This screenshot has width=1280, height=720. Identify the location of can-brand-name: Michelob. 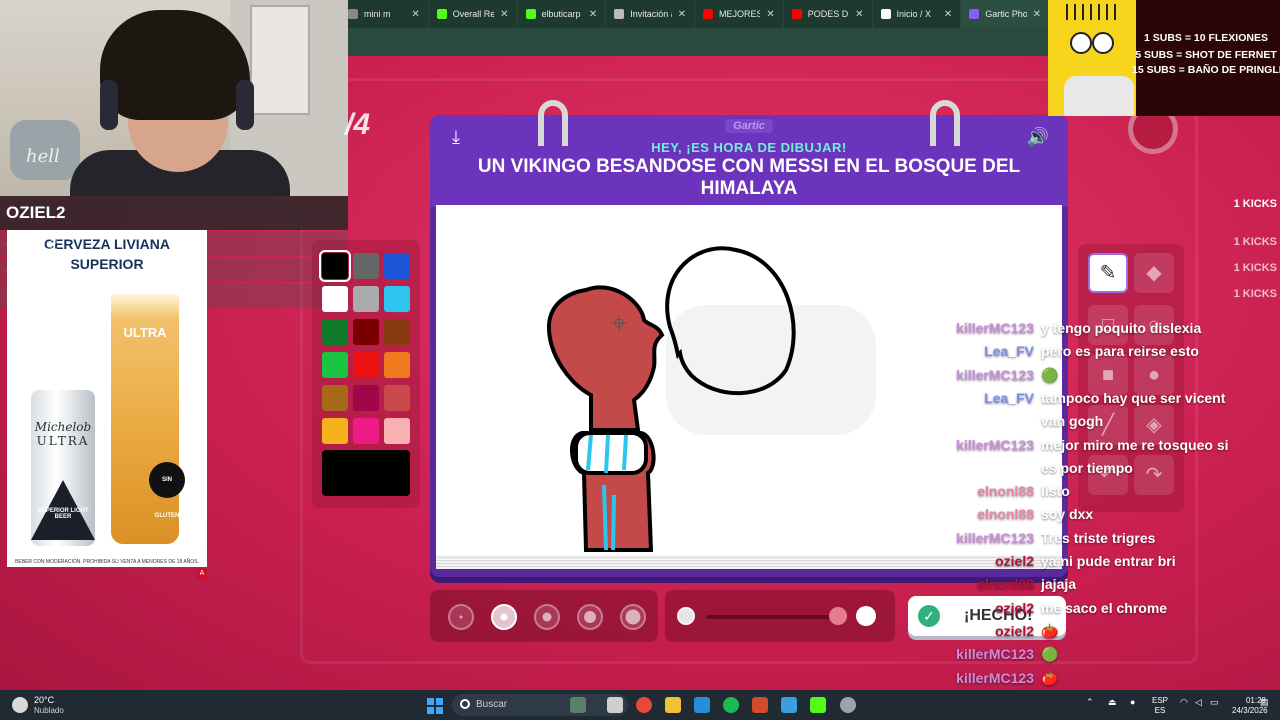
(63, 427).